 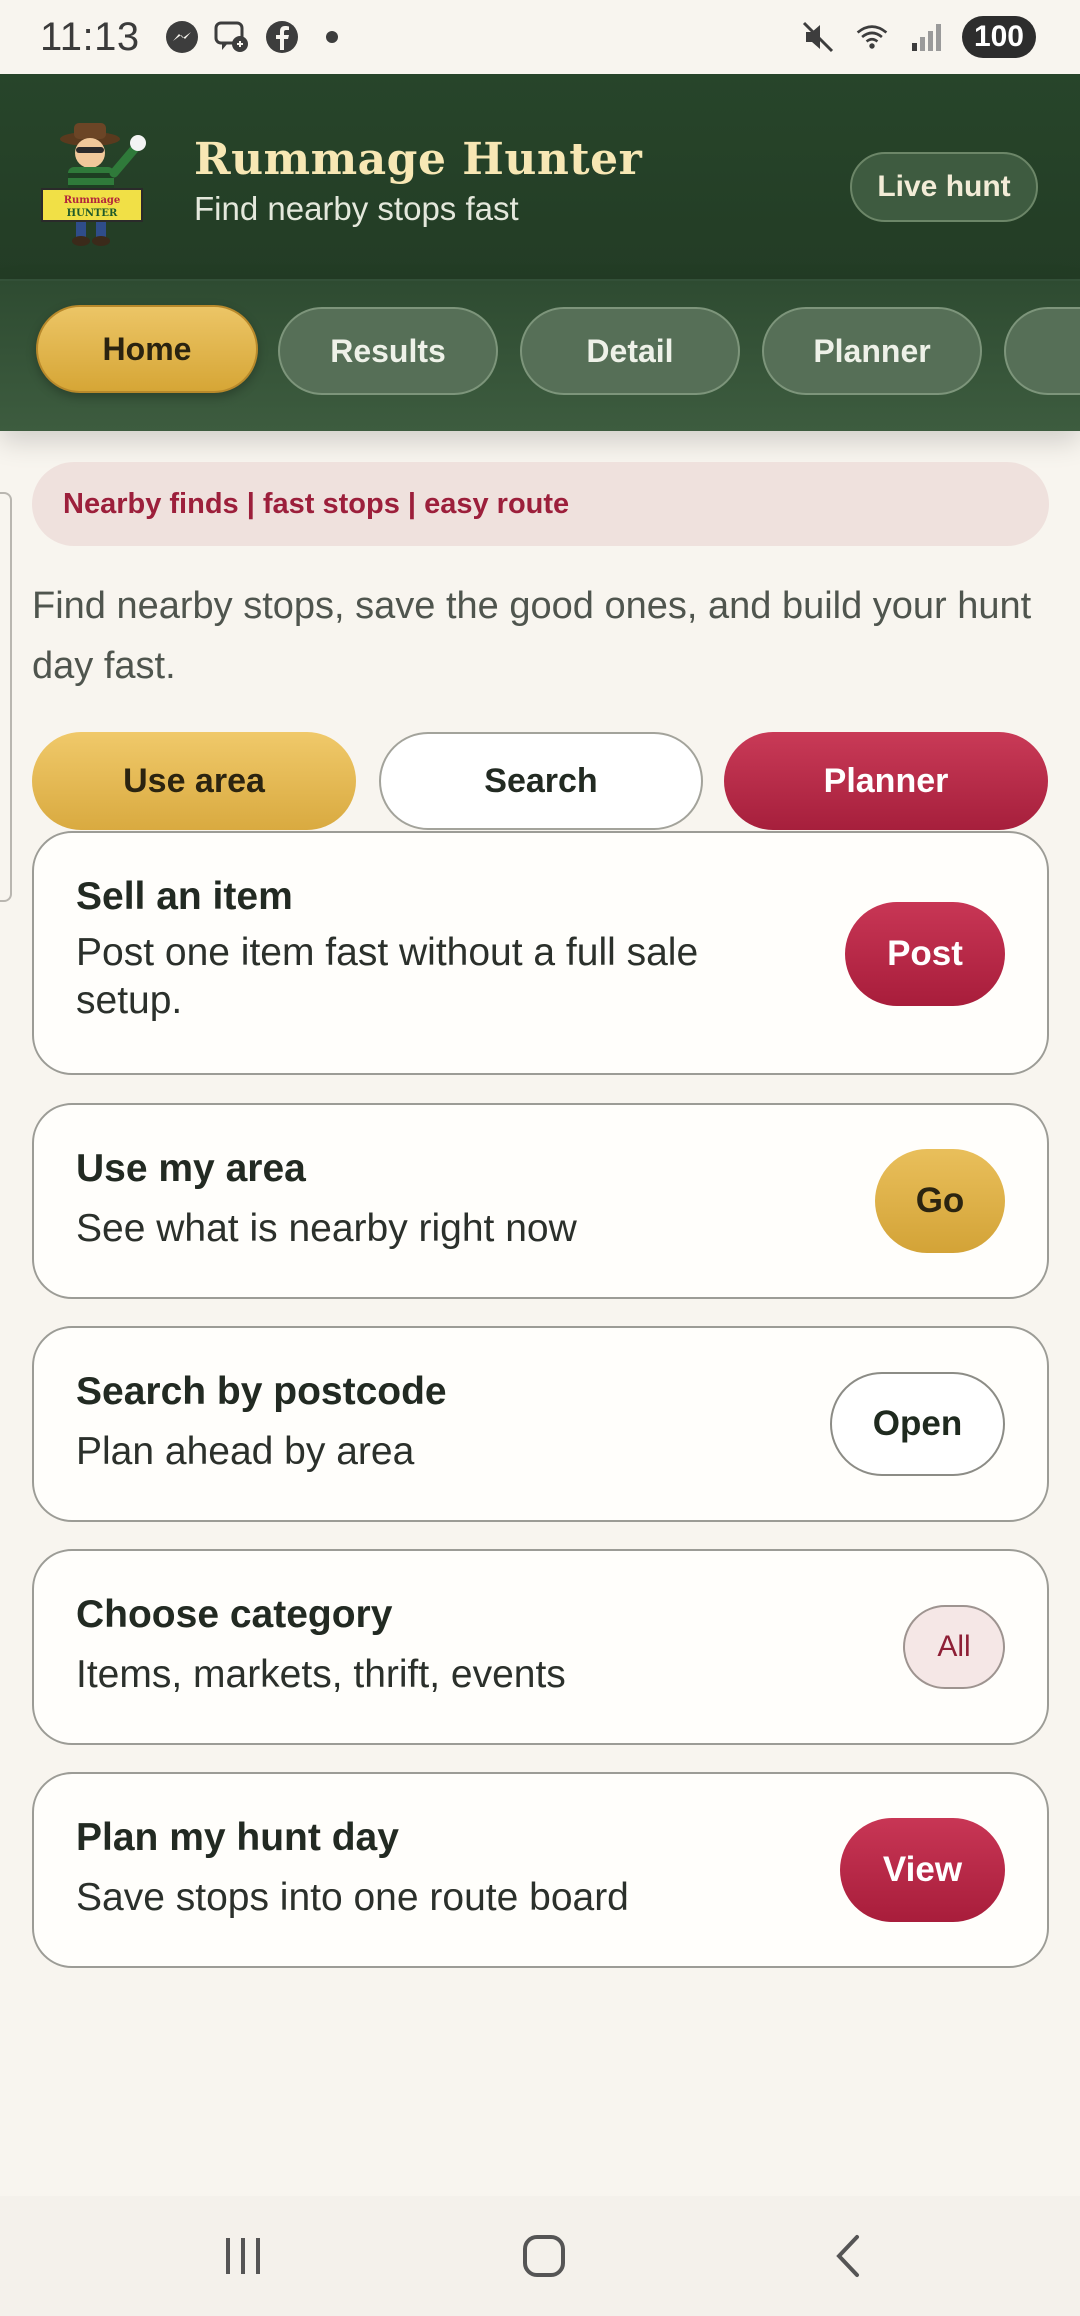 What do you see at coordinates (998, 37) in the screenshot?
I see `battery-indicator: 100` at bounding box center [998, 37].